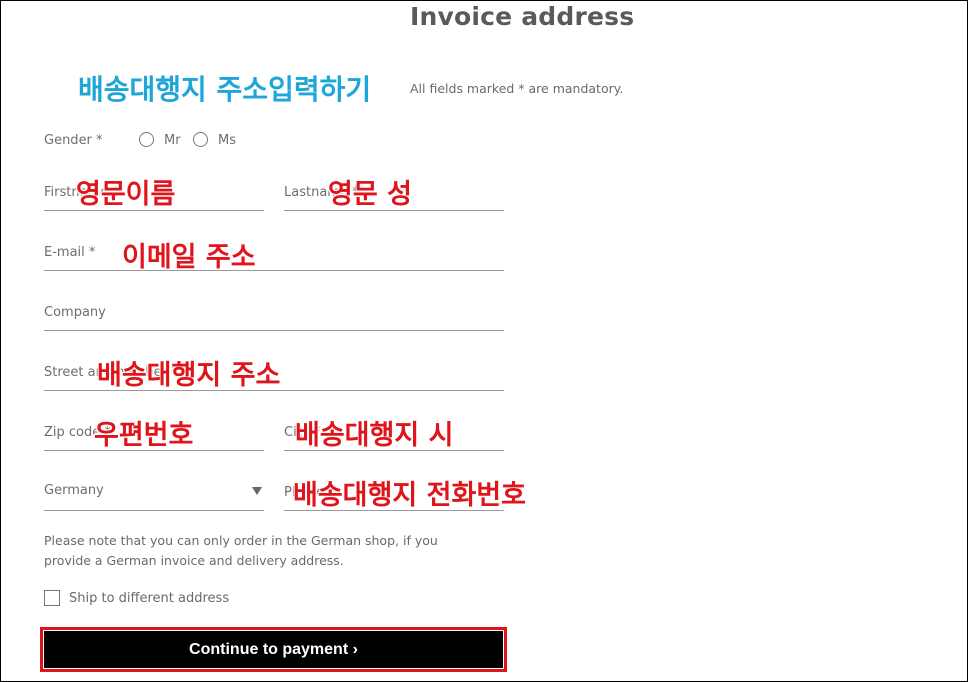  Describe the element at coordinates (273, 649) in the screenshot. I see `continue-to-payment-button: Continue to payment ›` at that location.